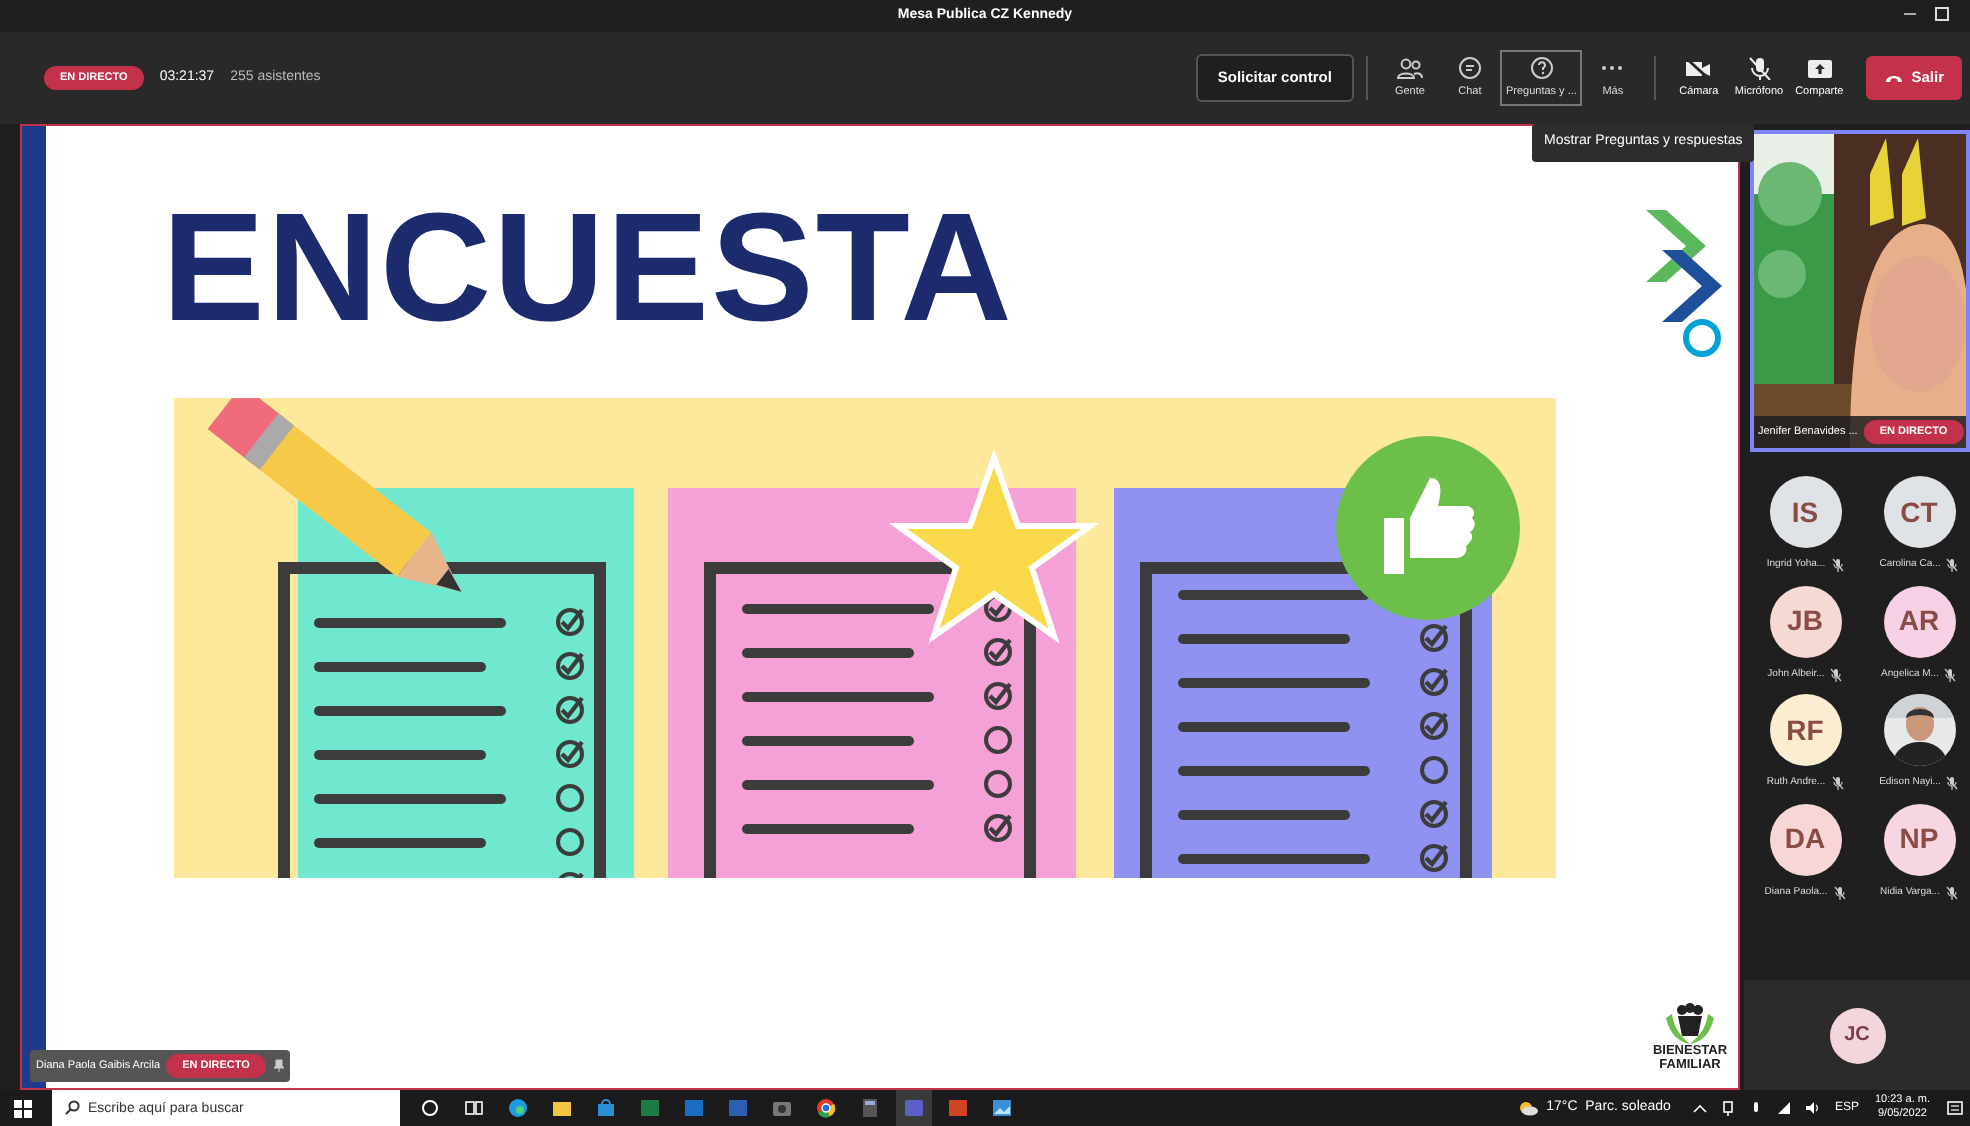  I want to click on slides-app-icon, so click(958, 1108).